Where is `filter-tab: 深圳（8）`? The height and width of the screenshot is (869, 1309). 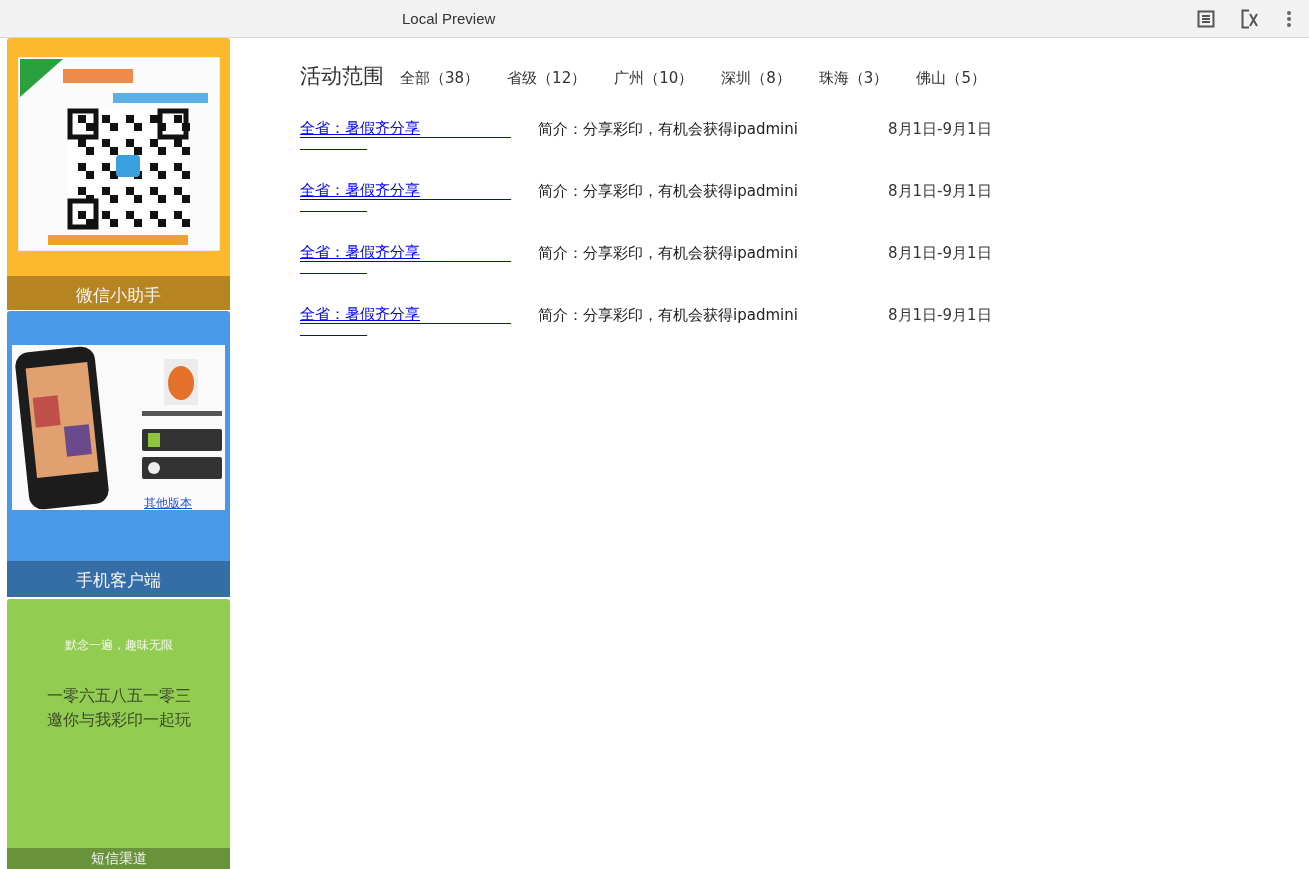 filter-tab: 深圳（8） is located at coordinates (756, 78).